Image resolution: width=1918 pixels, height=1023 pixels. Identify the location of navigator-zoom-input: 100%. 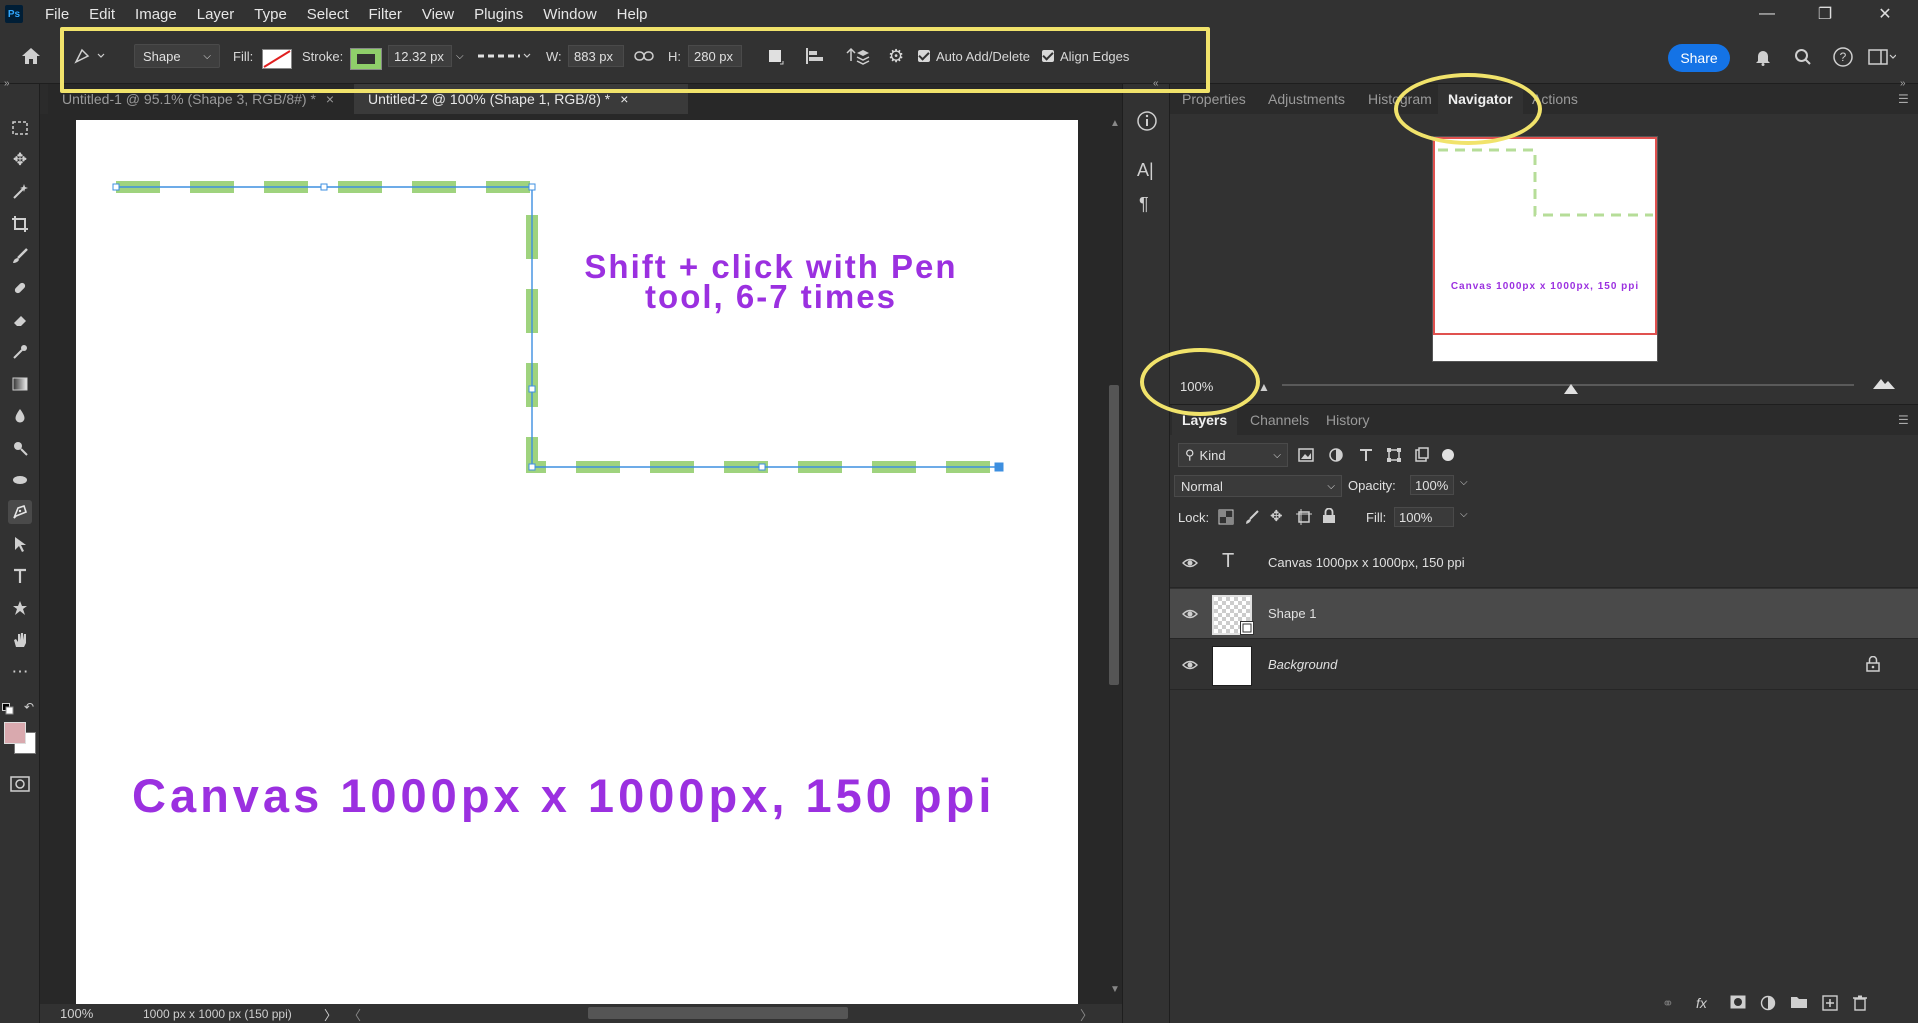
(1213, 386).